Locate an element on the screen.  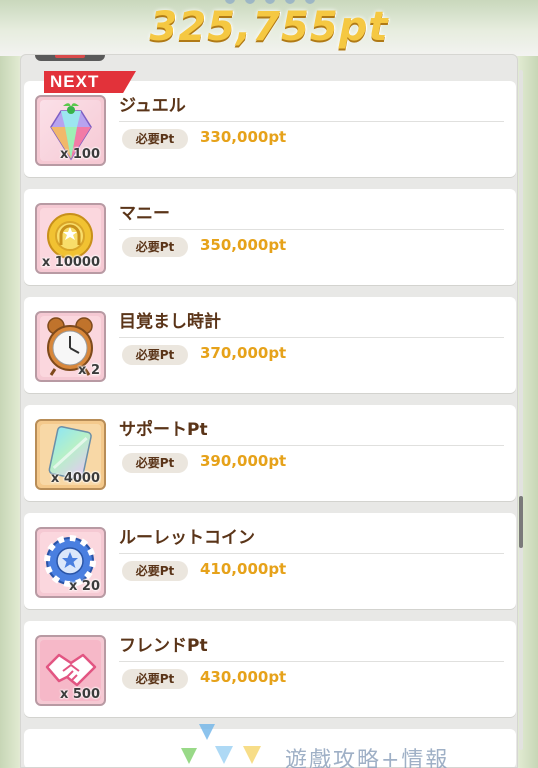
watermark-text: 遊戲攻略+情報 is located at coordinates (367, 758).